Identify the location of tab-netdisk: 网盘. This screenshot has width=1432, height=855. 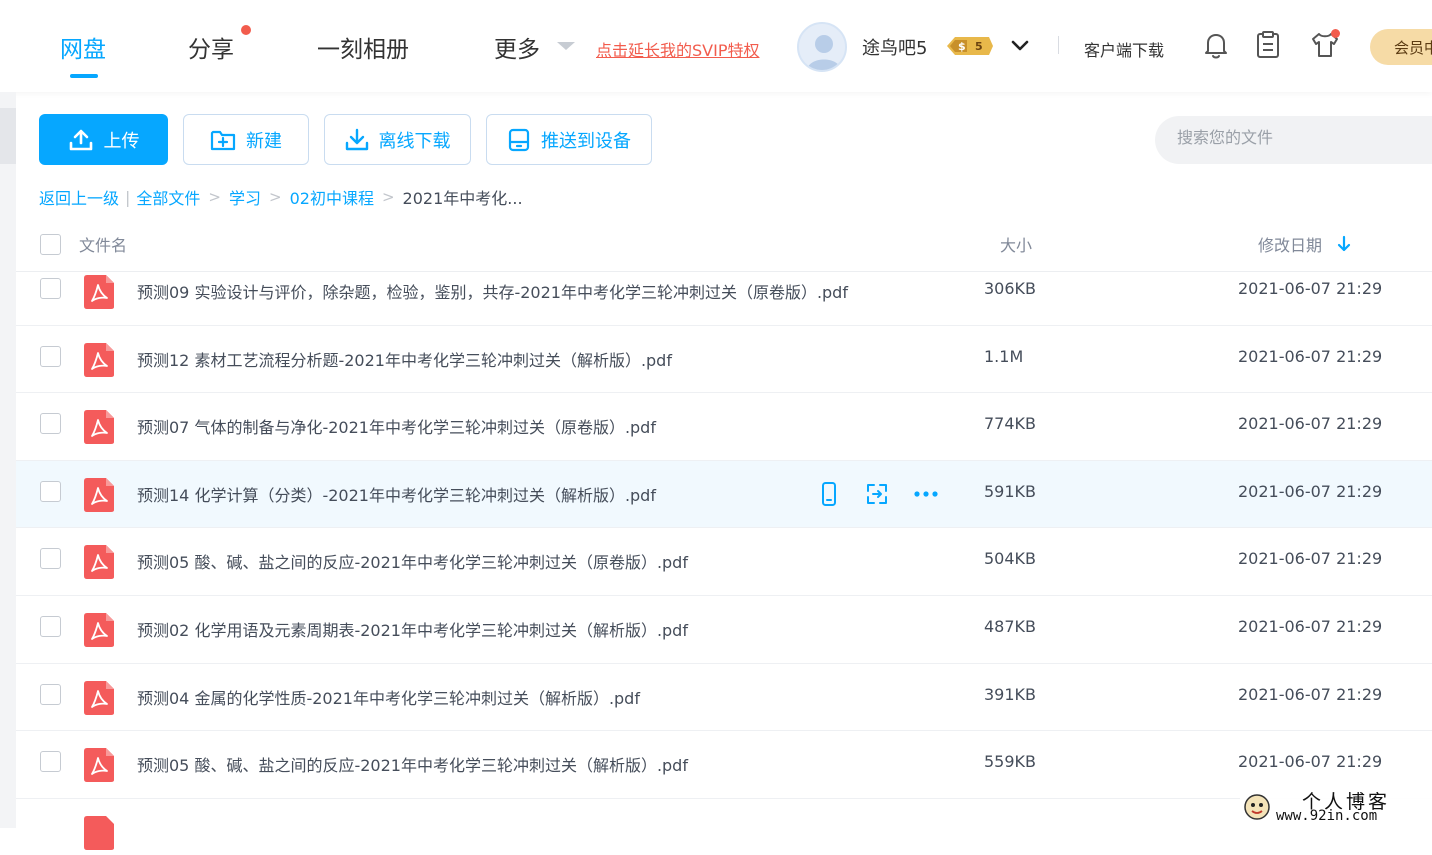
(83, 47).